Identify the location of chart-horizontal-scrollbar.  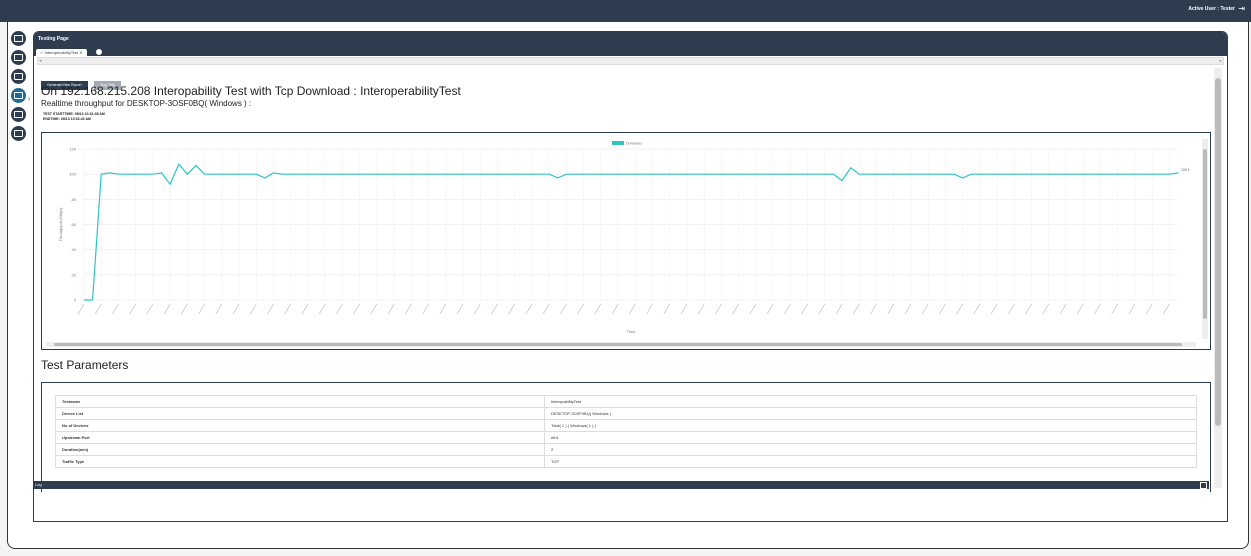
(621, 344).